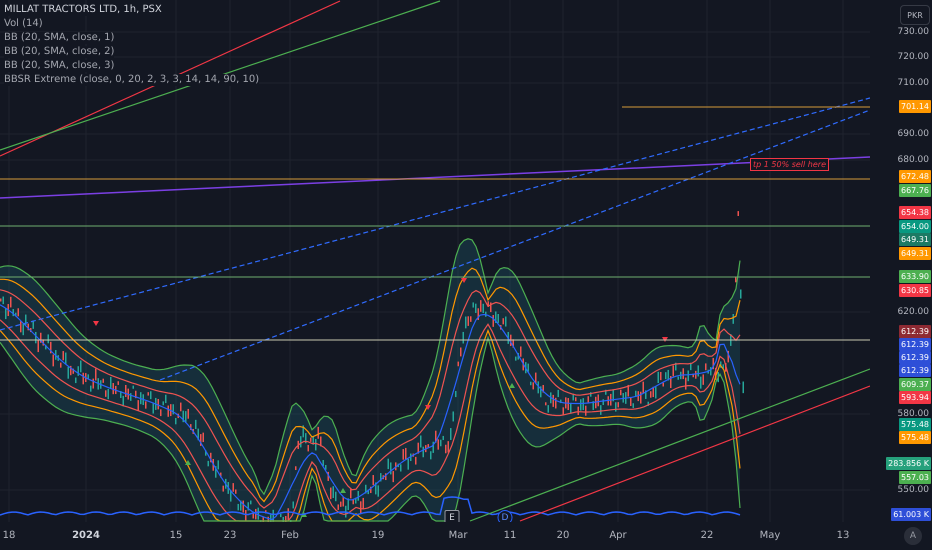  Describe the element at coordinates (915, 276) in the screenshot. I see `price-tag: 633.90` at that location.